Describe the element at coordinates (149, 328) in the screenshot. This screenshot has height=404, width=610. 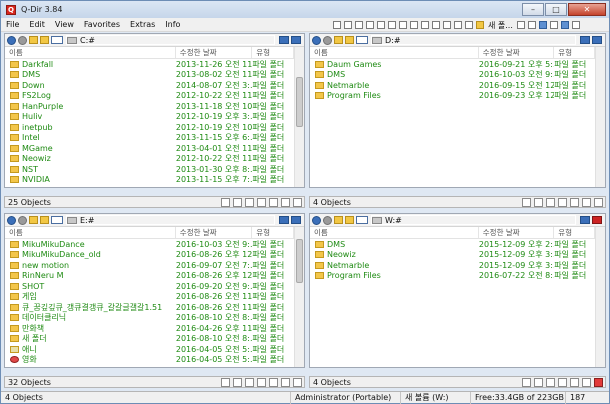
I see `file-row: 만화책 2016-04-26 오후 11... 파일 폴더` at that location.